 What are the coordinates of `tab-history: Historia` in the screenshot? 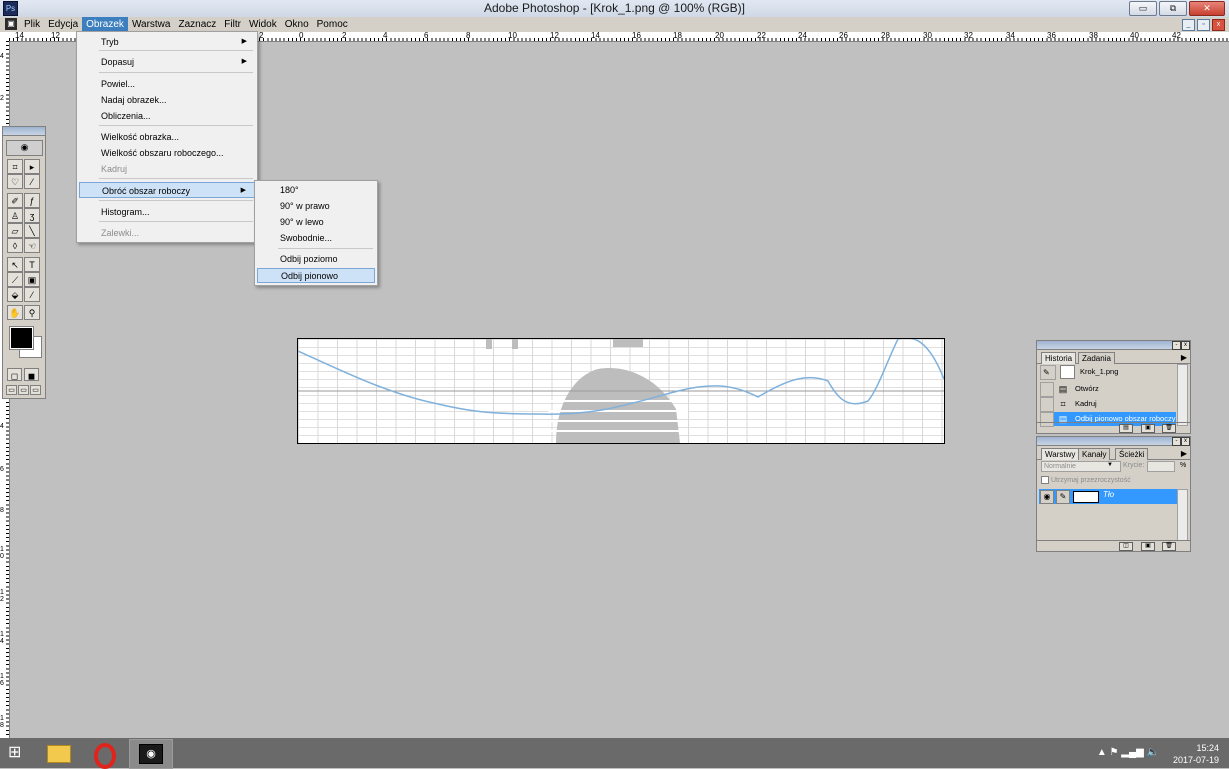 It's located at (1059, 358).